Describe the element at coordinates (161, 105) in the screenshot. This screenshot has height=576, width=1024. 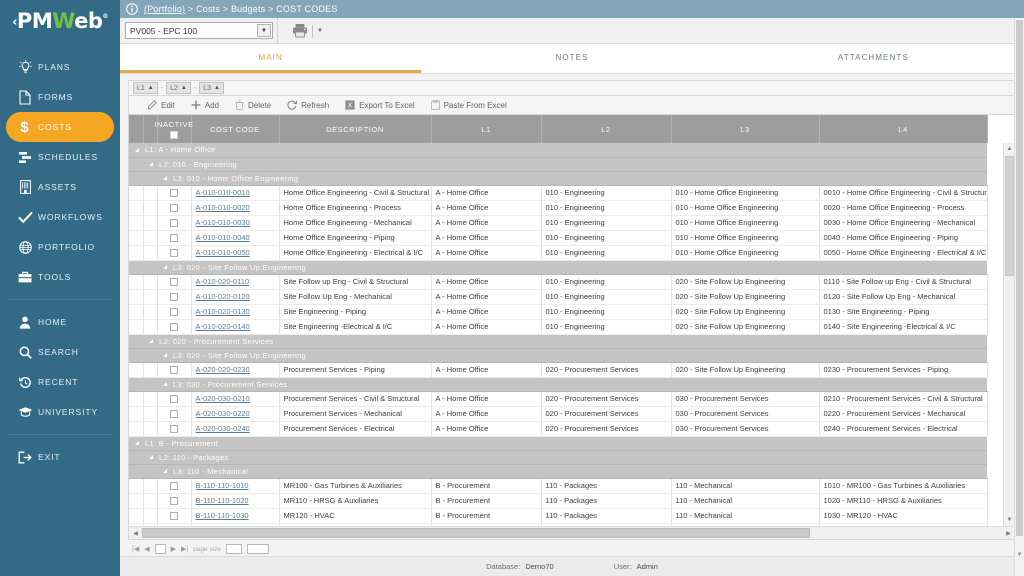
I see `edit-button: Edit` at that location.